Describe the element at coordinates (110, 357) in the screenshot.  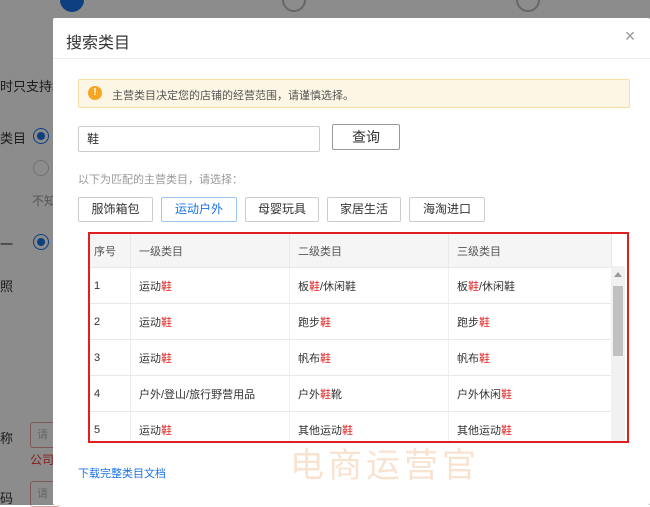
I see `cell-no: 3` at that location.